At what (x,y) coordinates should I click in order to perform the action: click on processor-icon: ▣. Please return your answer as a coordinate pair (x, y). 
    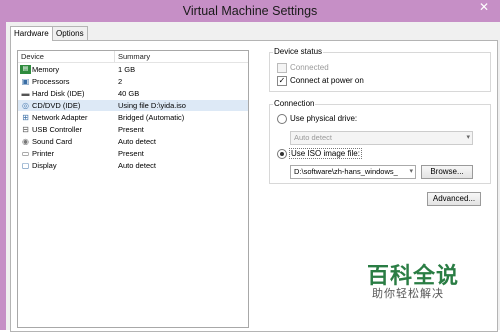
    Looking at the image, I should click on (25, 81).